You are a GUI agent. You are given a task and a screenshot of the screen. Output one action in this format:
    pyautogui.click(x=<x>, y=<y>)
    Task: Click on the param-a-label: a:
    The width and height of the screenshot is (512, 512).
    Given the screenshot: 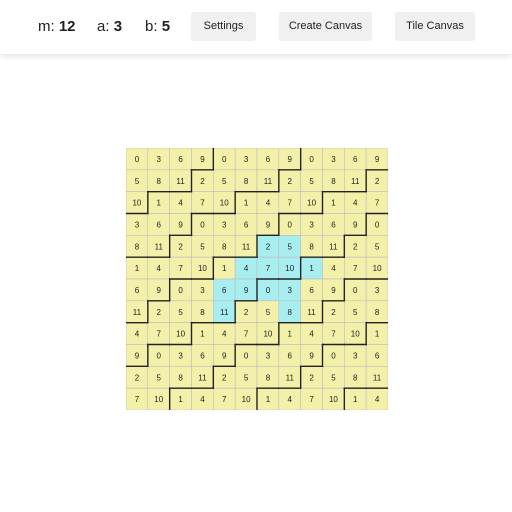 What is the action you would take?
    pyautogui.click(x=103, y=26)
    